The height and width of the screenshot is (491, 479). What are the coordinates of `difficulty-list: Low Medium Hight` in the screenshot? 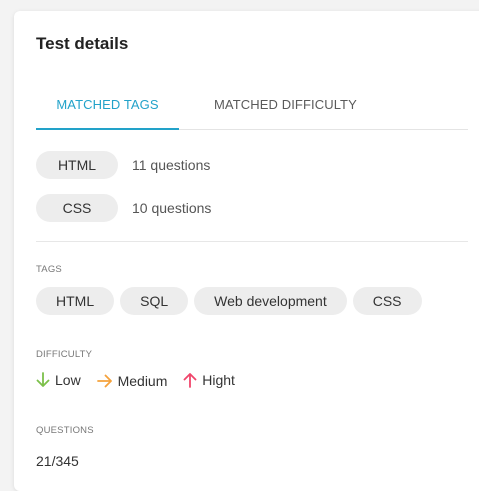 It's located at (141, 381).